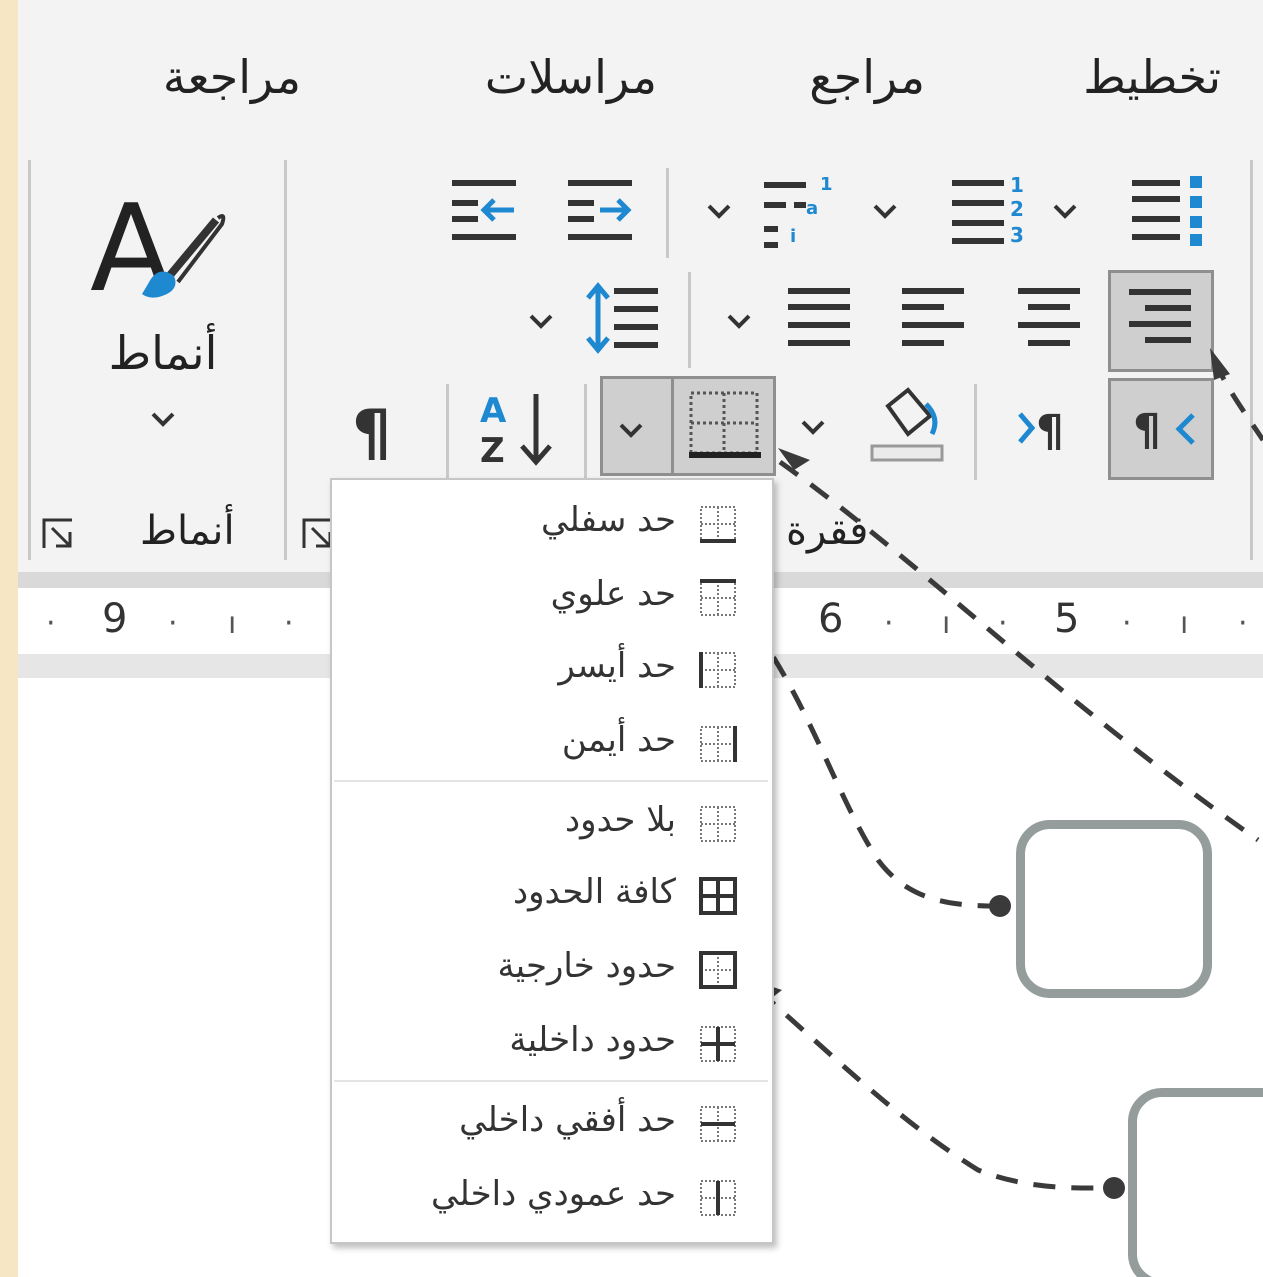  Describe the element at coordinates (718, 1124) in the screenshot. I see `inside-horizontal-border-icon` at that location.